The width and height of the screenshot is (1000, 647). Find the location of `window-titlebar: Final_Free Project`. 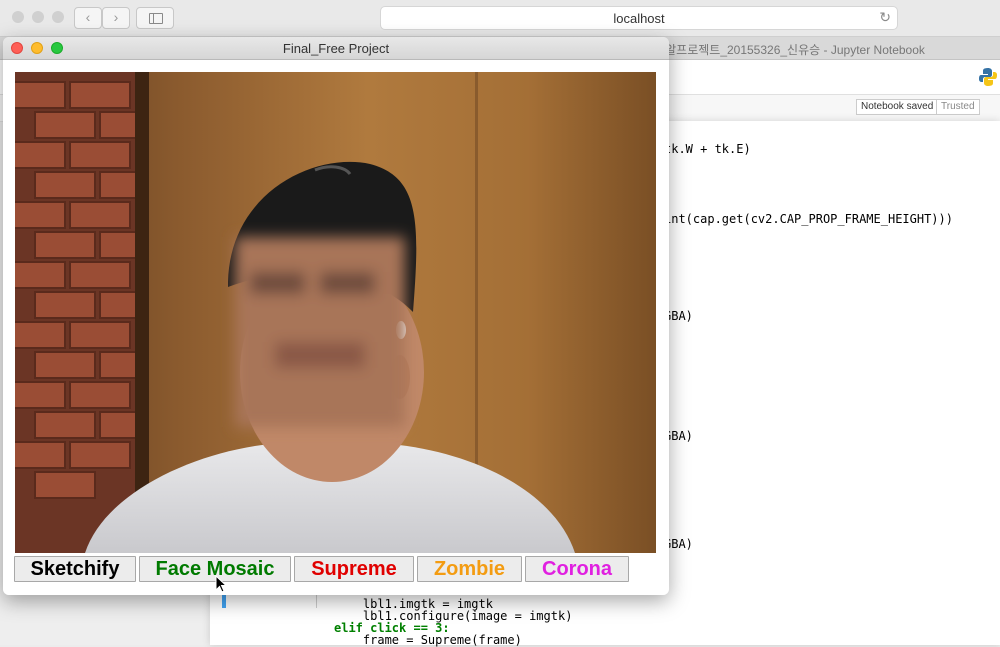

window-titlebar: Final_Free Project is located at coordinates (336, 48).